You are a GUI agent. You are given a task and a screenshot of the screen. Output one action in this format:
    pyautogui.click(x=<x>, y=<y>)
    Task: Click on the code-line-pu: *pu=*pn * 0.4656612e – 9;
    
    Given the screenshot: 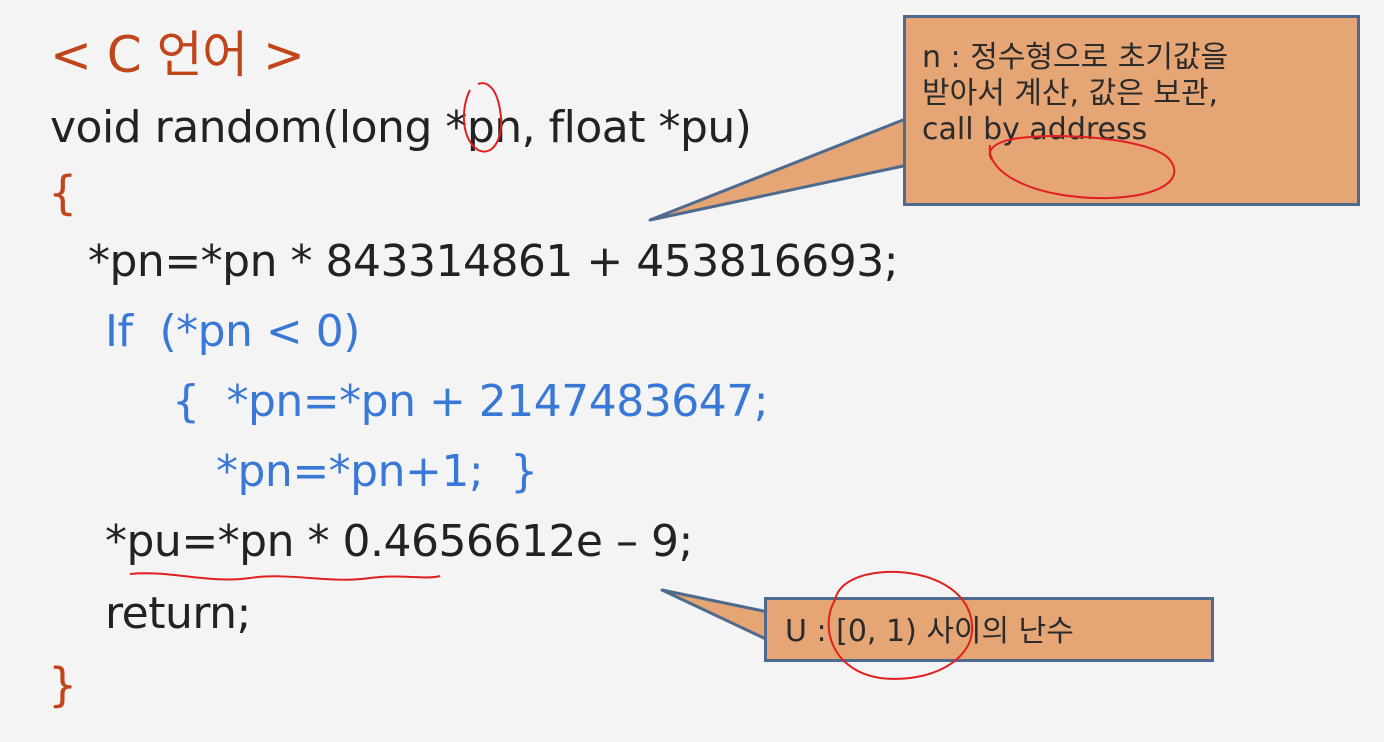 What is the action you would take?
    pyautogui.click(x=399, y=541)
    